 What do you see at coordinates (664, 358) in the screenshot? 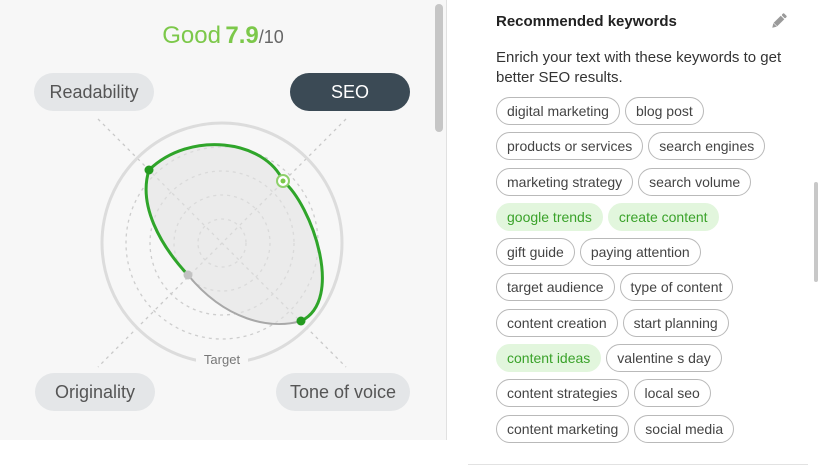
I see `keyword-chip: valentine s day` at bounding box center [664, 358].